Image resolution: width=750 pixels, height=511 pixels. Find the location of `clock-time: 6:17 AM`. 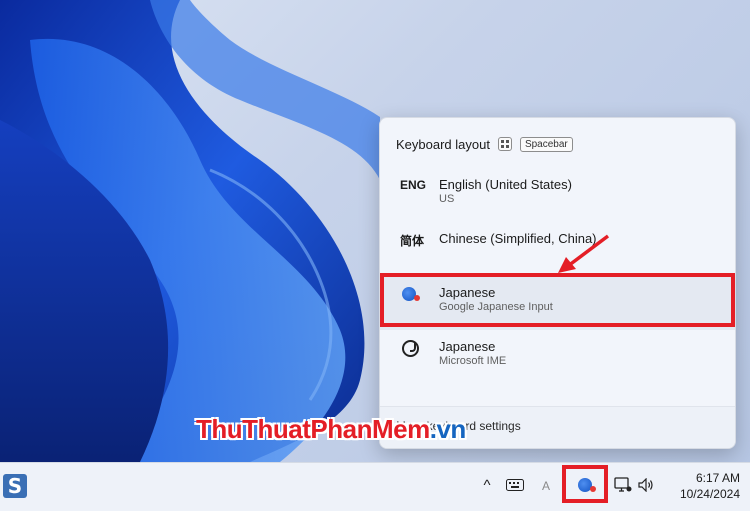

clock-time: 6:17 AM is located at coordinates (717, 478).